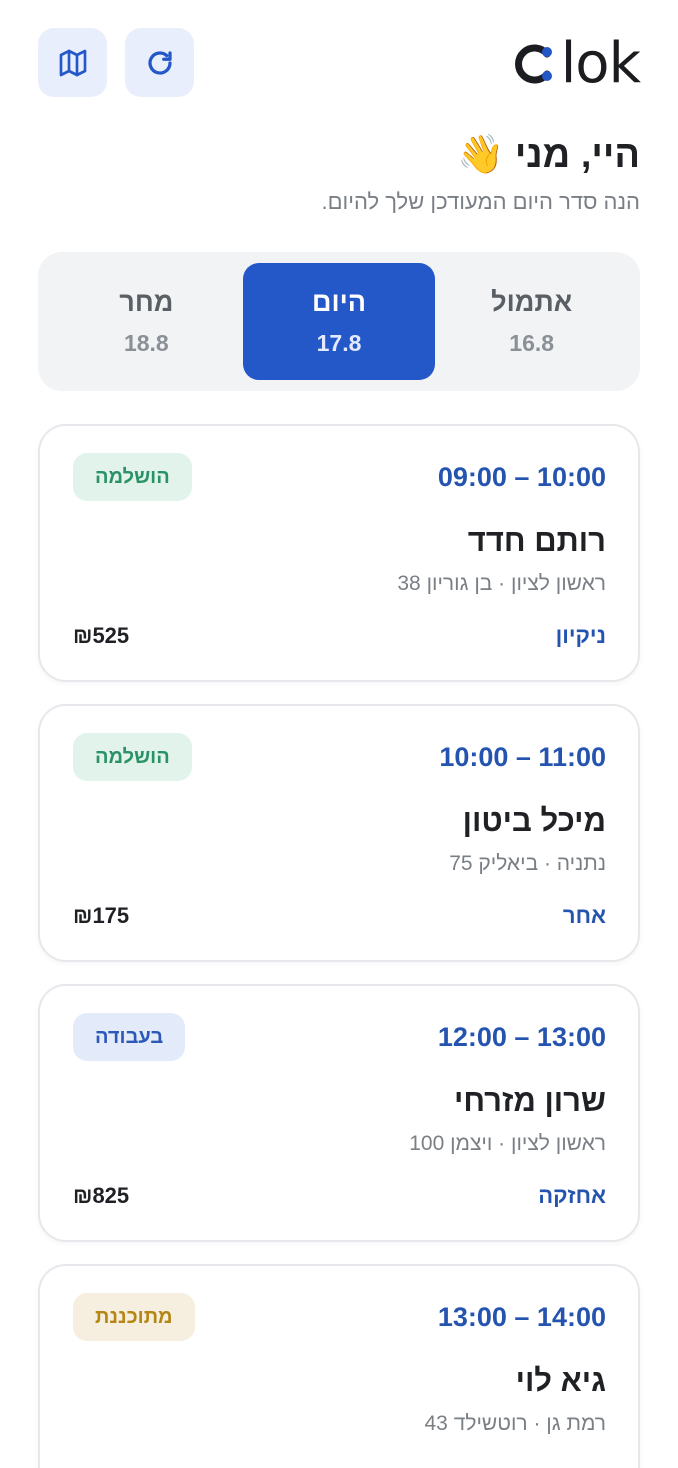 The image size is (678, 1468). Describe the element at coordinates (533, 64) in the screenshot. I see `logo-mark-icon` at that location.